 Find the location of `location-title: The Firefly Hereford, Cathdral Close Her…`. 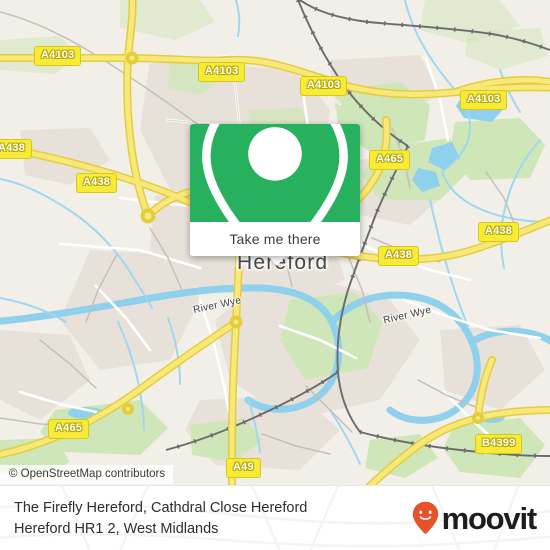

location-title: The Firefly Hereford, Cathdral Close Her… is located at coordinates (209, 519).